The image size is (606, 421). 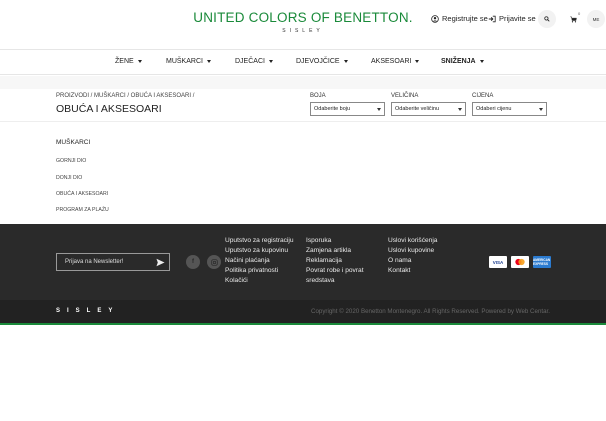 I want to click on nav-item-djevojcice: DJEVOJČICE, so click(x=322, y=61).